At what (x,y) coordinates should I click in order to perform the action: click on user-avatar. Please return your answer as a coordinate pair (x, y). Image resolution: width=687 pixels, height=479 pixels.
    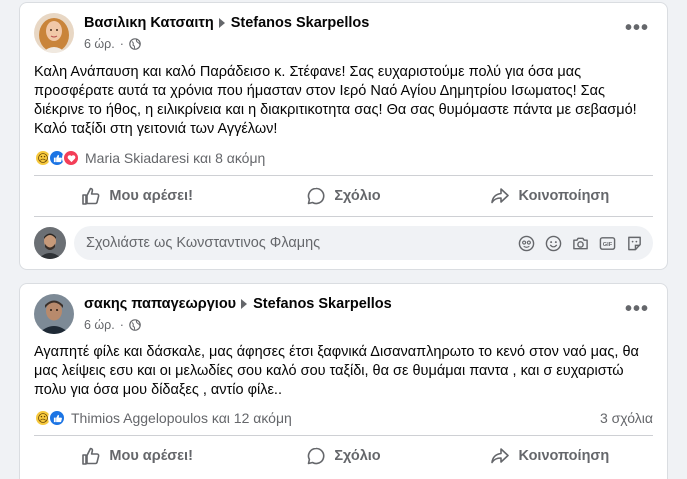
    Looking at the image, I should click on (50, 243).